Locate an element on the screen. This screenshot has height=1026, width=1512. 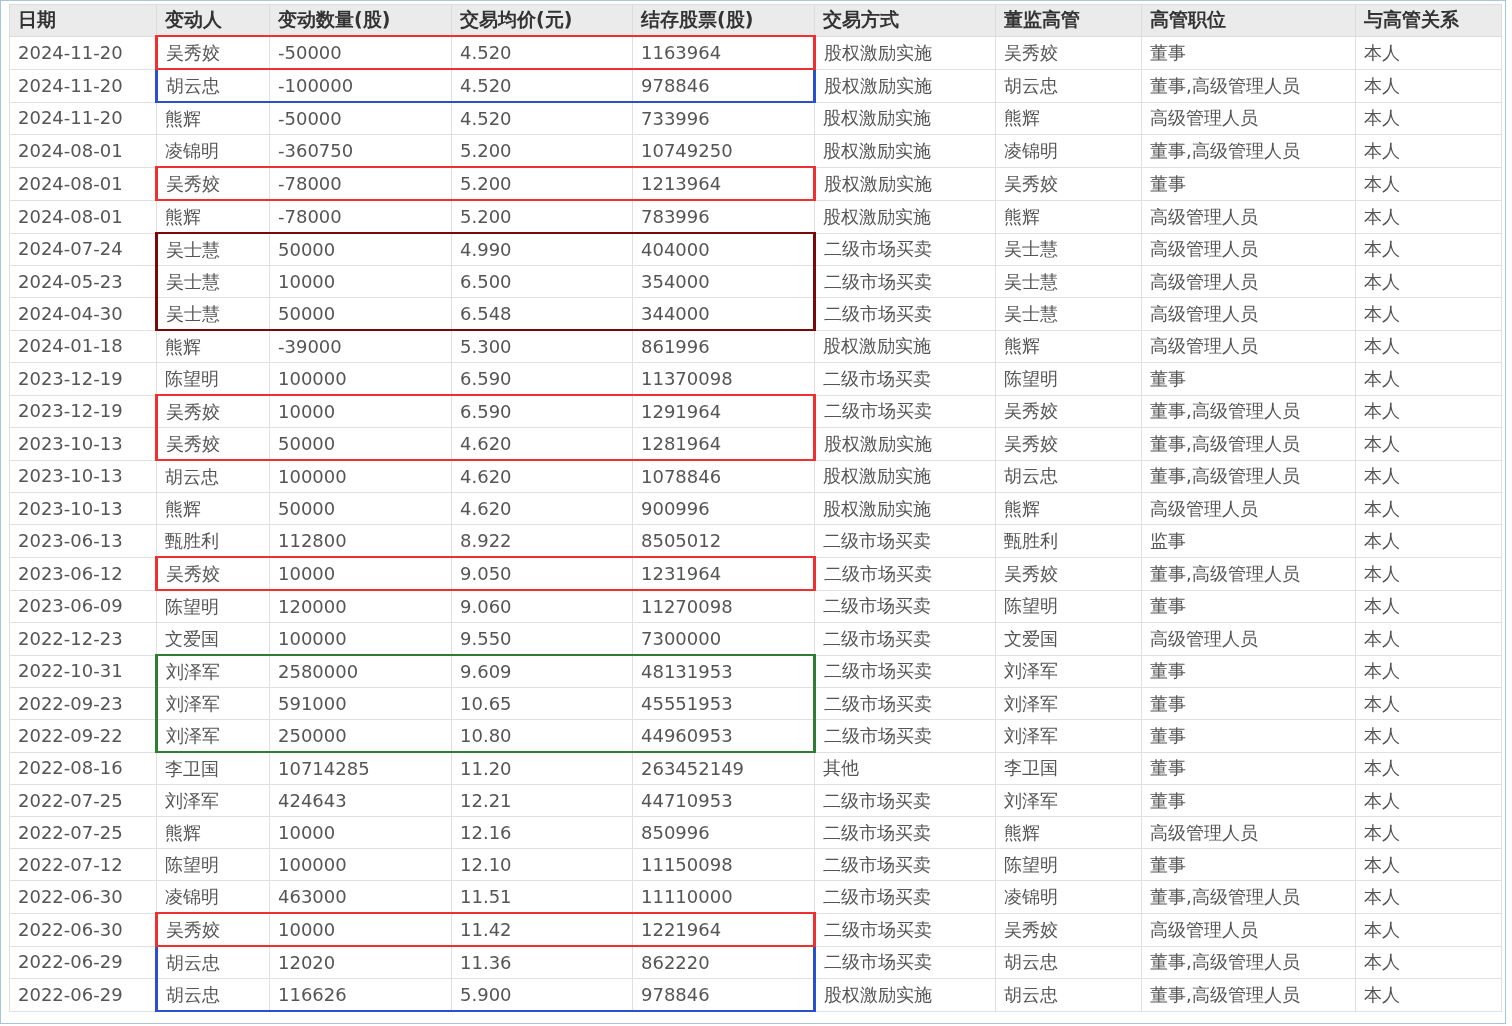
table-cell: 10.65 is located at coordinates (542, 703).